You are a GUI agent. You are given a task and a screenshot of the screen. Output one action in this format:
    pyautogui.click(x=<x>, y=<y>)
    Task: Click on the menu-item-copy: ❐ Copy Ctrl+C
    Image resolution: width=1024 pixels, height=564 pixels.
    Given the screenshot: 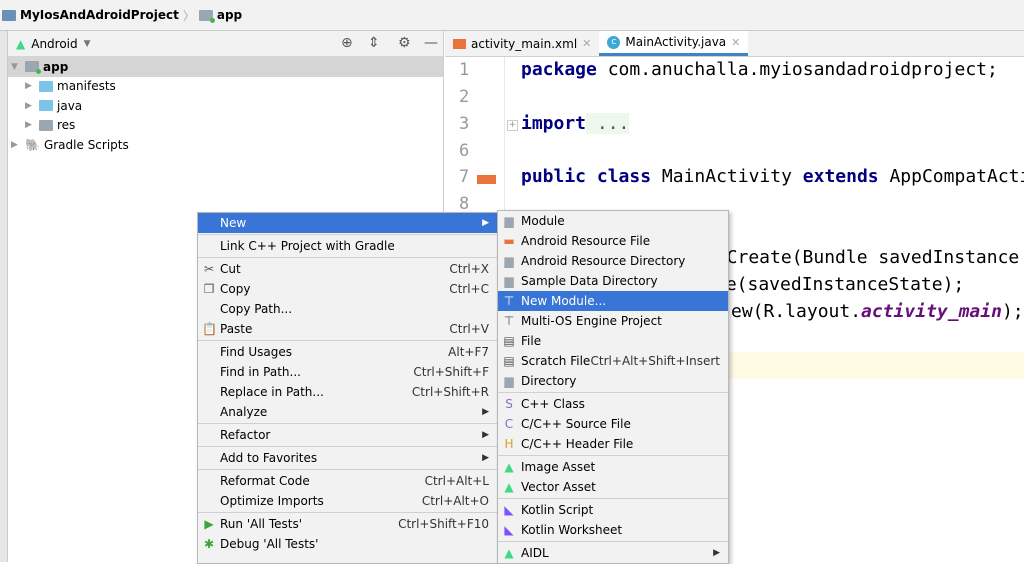 What is the action you would take?
    pyautogui.click(x=347, y=289)
    